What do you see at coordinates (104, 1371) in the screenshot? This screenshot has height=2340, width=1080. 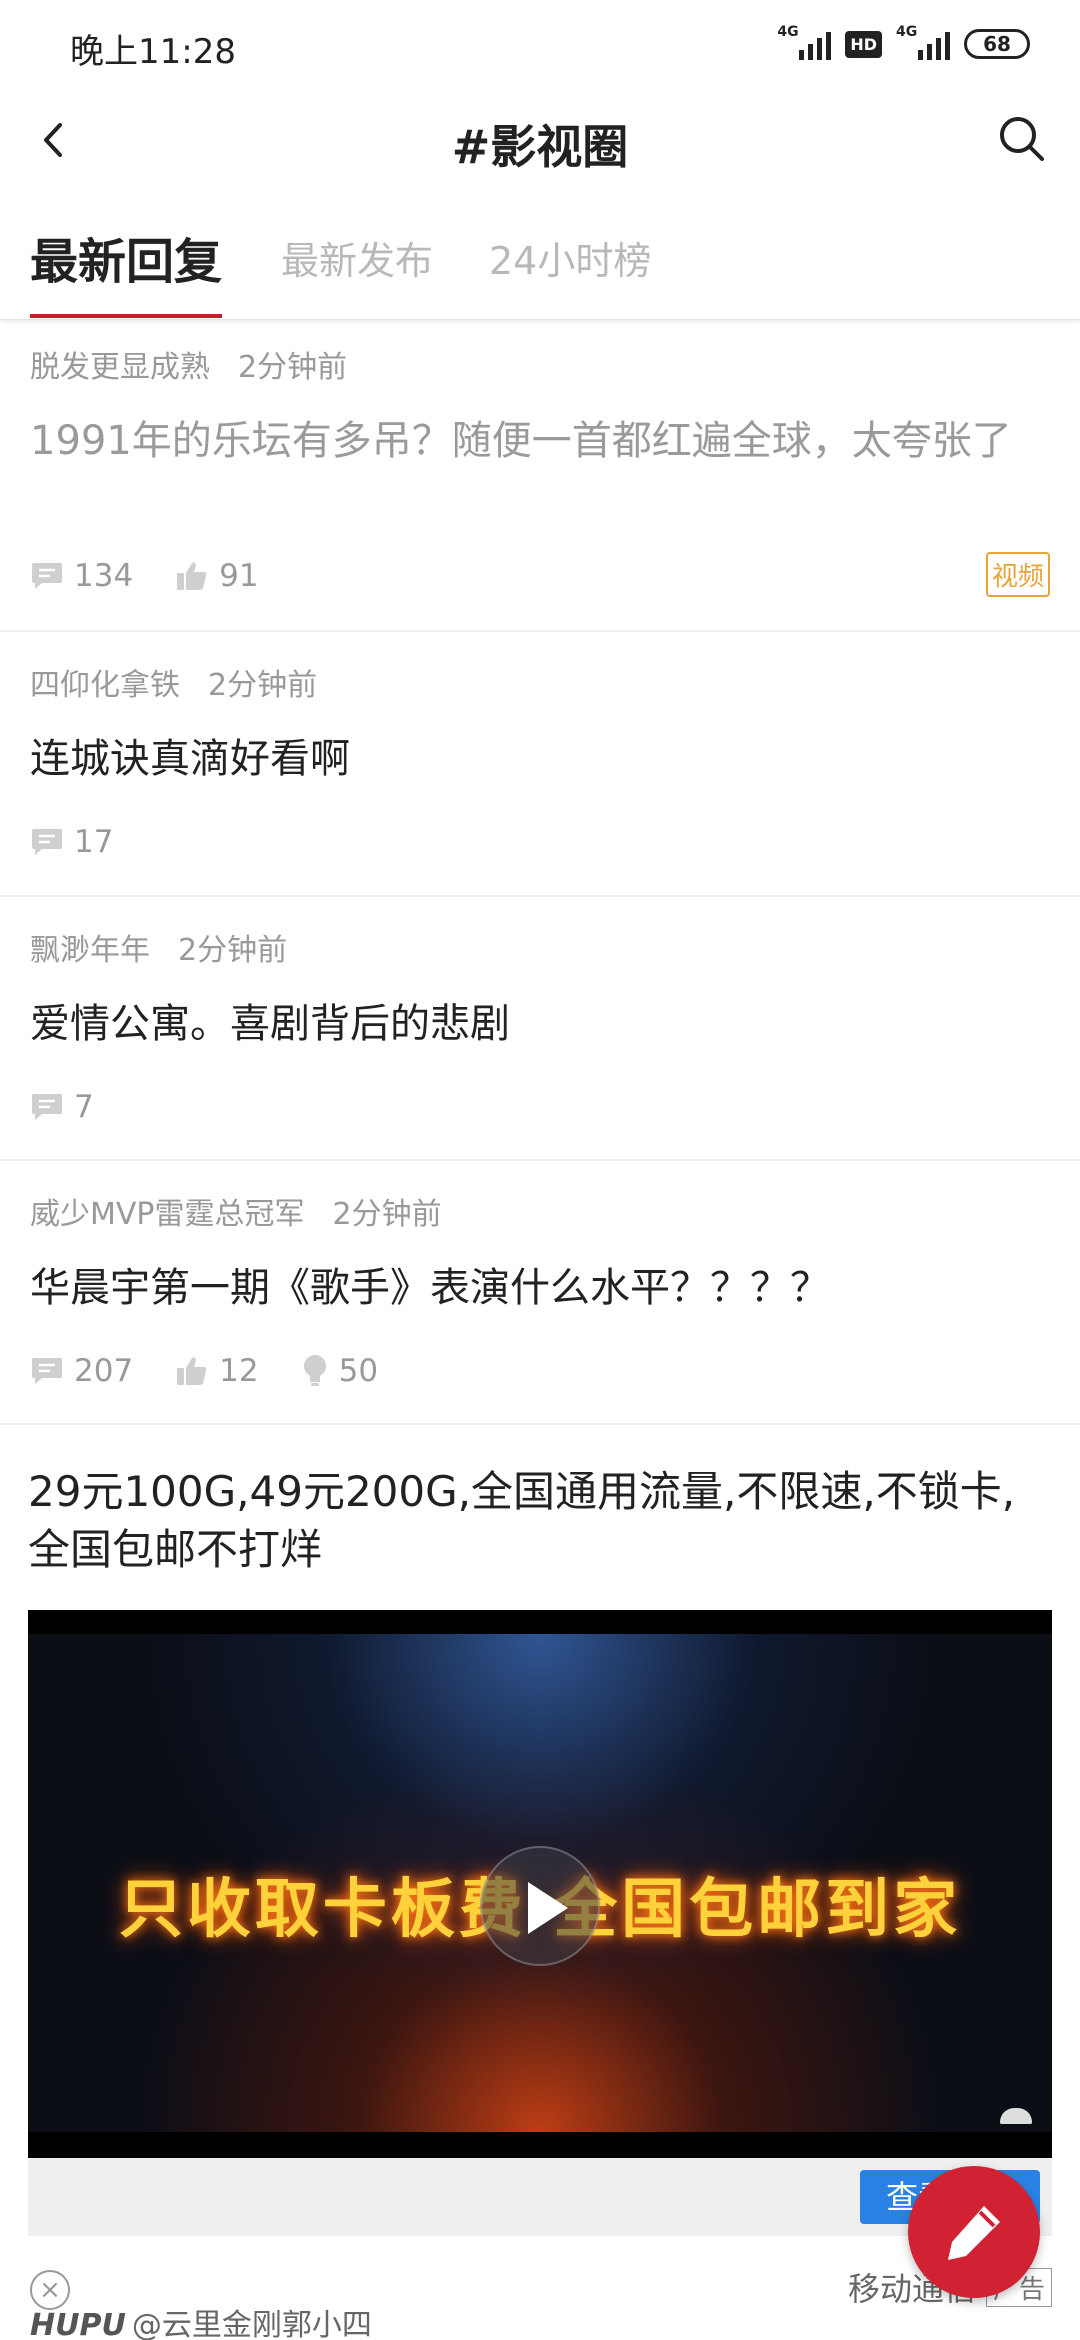 I see `comment-count-value: 207` at bounding box center [104, 1371].